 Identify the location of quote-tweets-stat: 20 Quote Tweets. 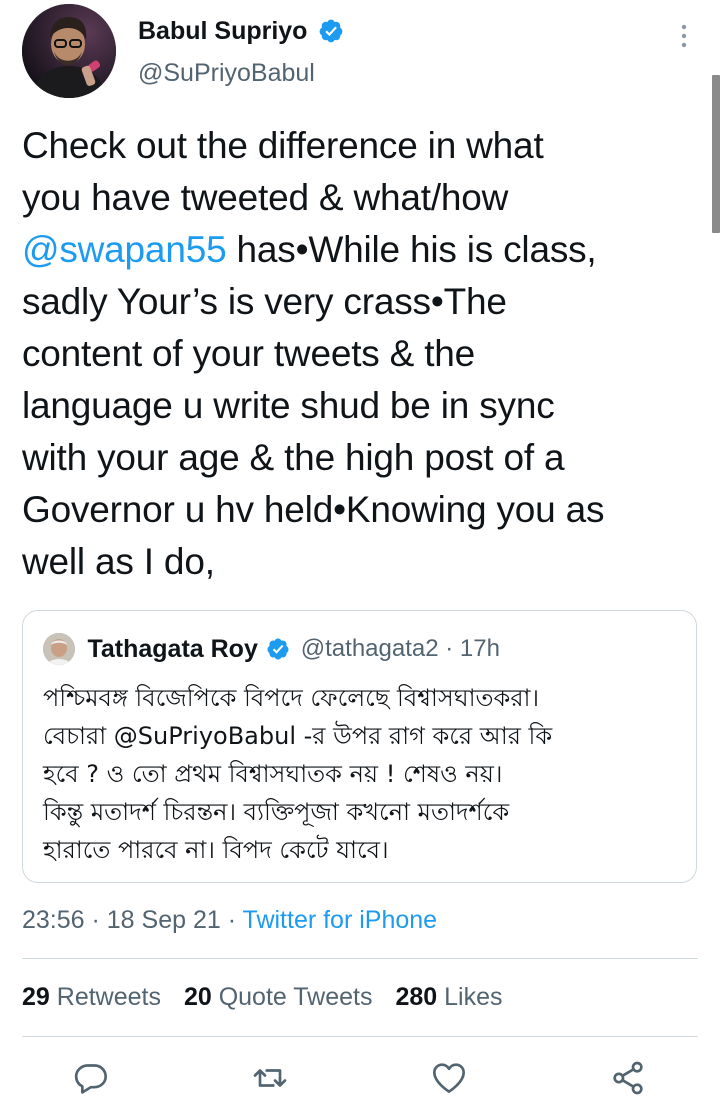
(278, 997).